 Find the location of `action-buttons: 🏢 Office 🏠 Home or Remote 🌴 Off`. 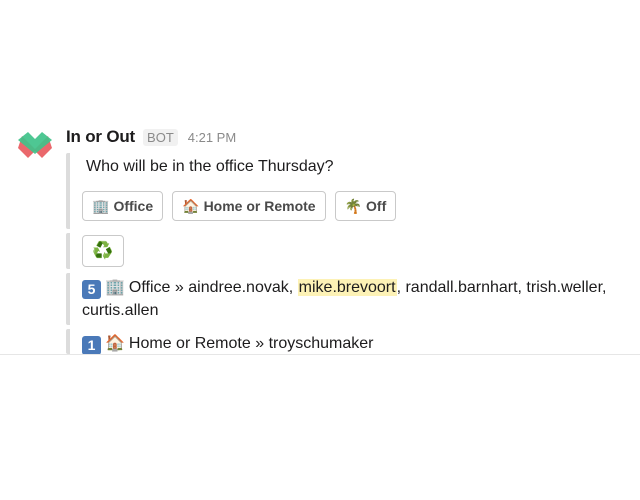

action-buttons: 🏢 Office 🏠 Home or Remote 🌴 Off is located at coordinates (243, 206).